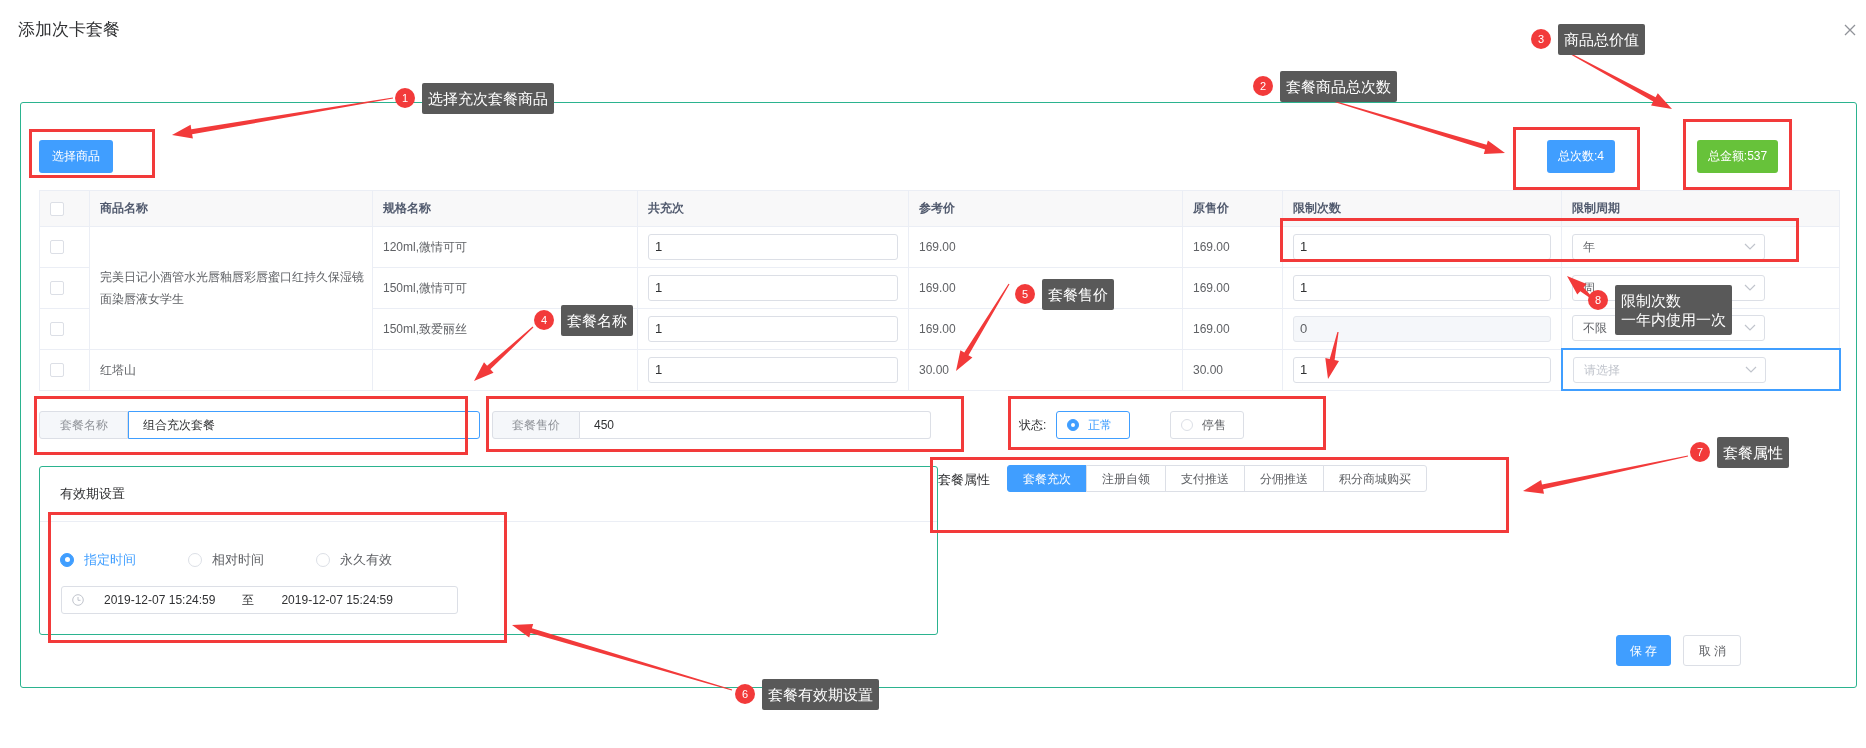 This screenshot has width=1866, height=748. What do you see at coordinates (1375, 478) in the screenshot?
I see `attribute-tab: 积分商城购买` at bounding box center [1375, 478].